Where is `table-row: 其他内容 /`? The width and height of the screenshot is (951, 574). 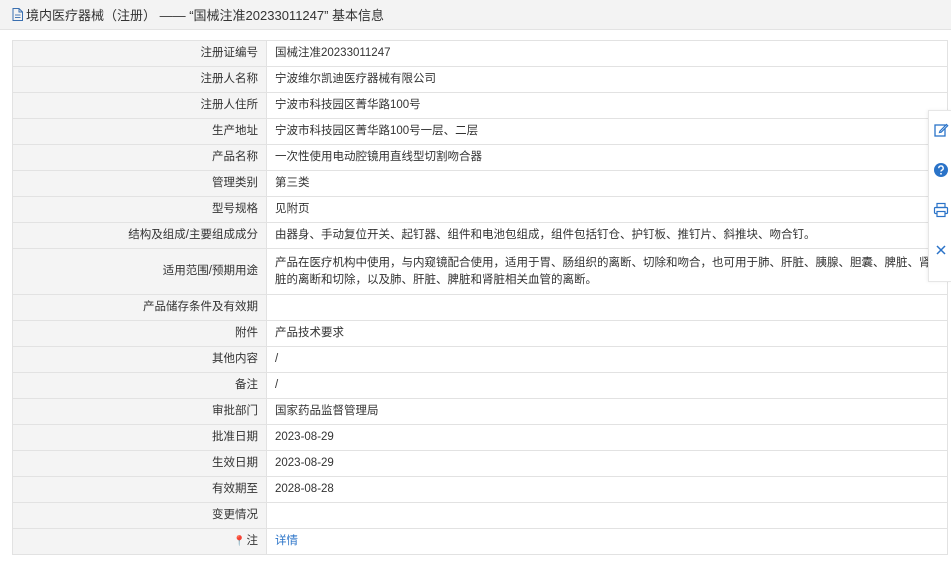
table-row: 其他内容 / is located at coordinates (480, 359).